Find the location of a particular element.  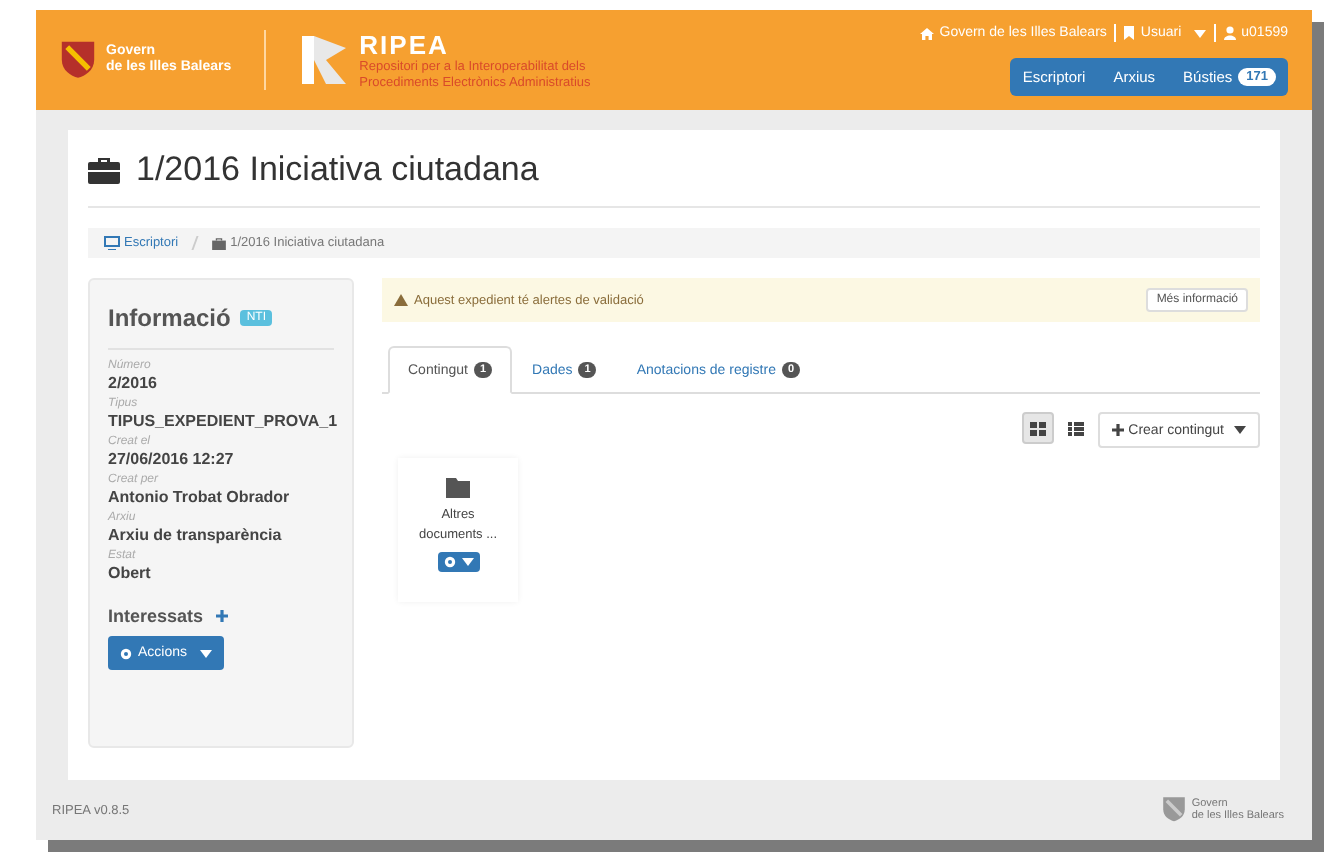

page-title: 1/2016 Iniciativa ciutadana is located at coordinates (337, 170).